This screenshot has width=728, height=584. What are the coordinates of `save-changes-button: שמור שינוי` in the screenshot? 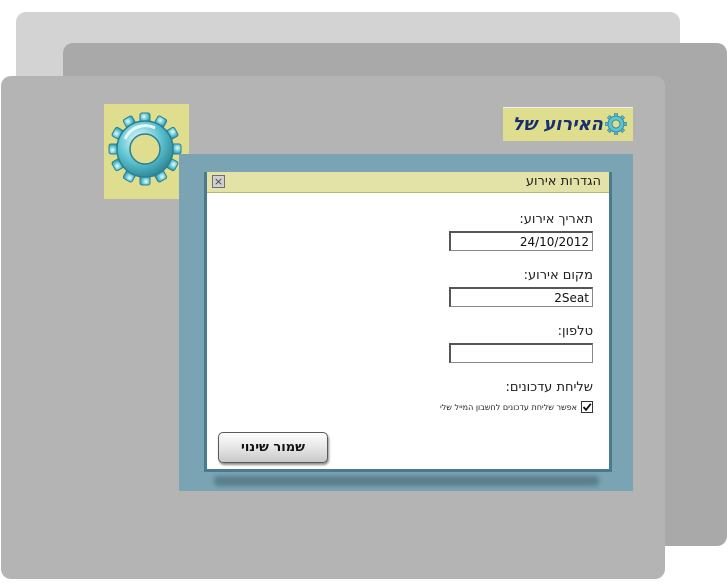 It's located at (273, 447).